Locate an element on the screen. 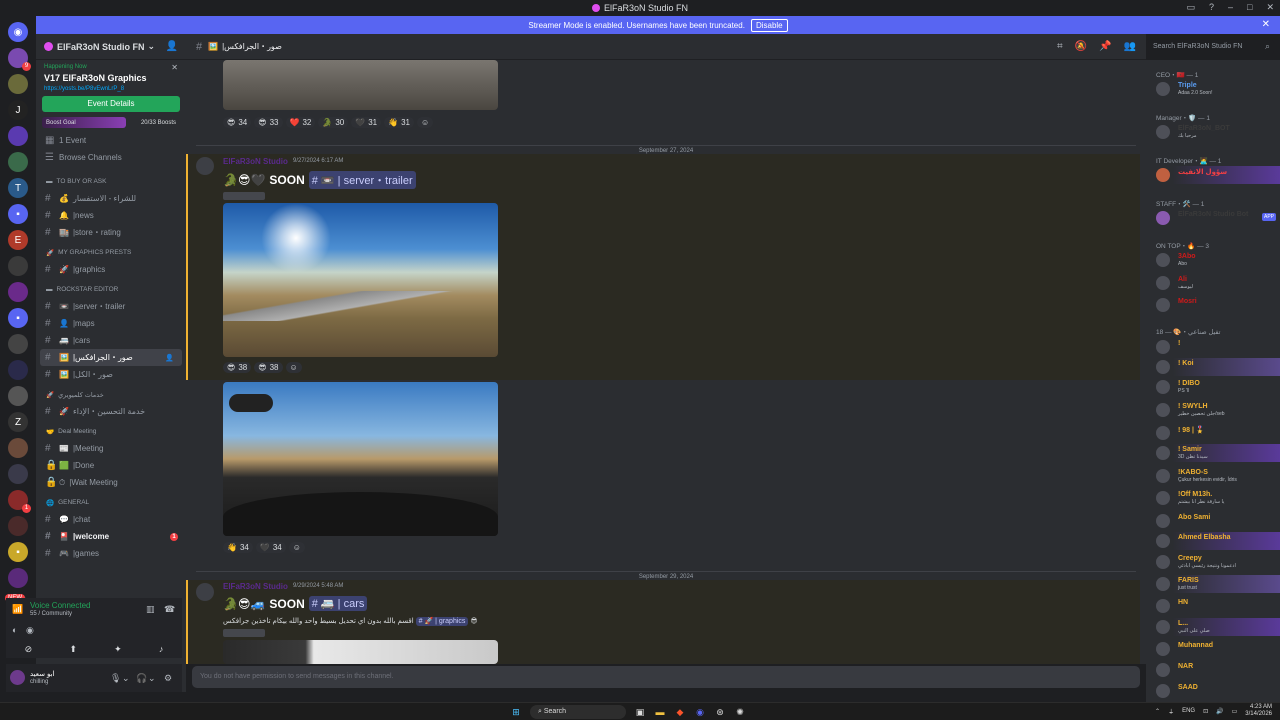  language-indicator: ENG is located at coordinates (1188, 711).